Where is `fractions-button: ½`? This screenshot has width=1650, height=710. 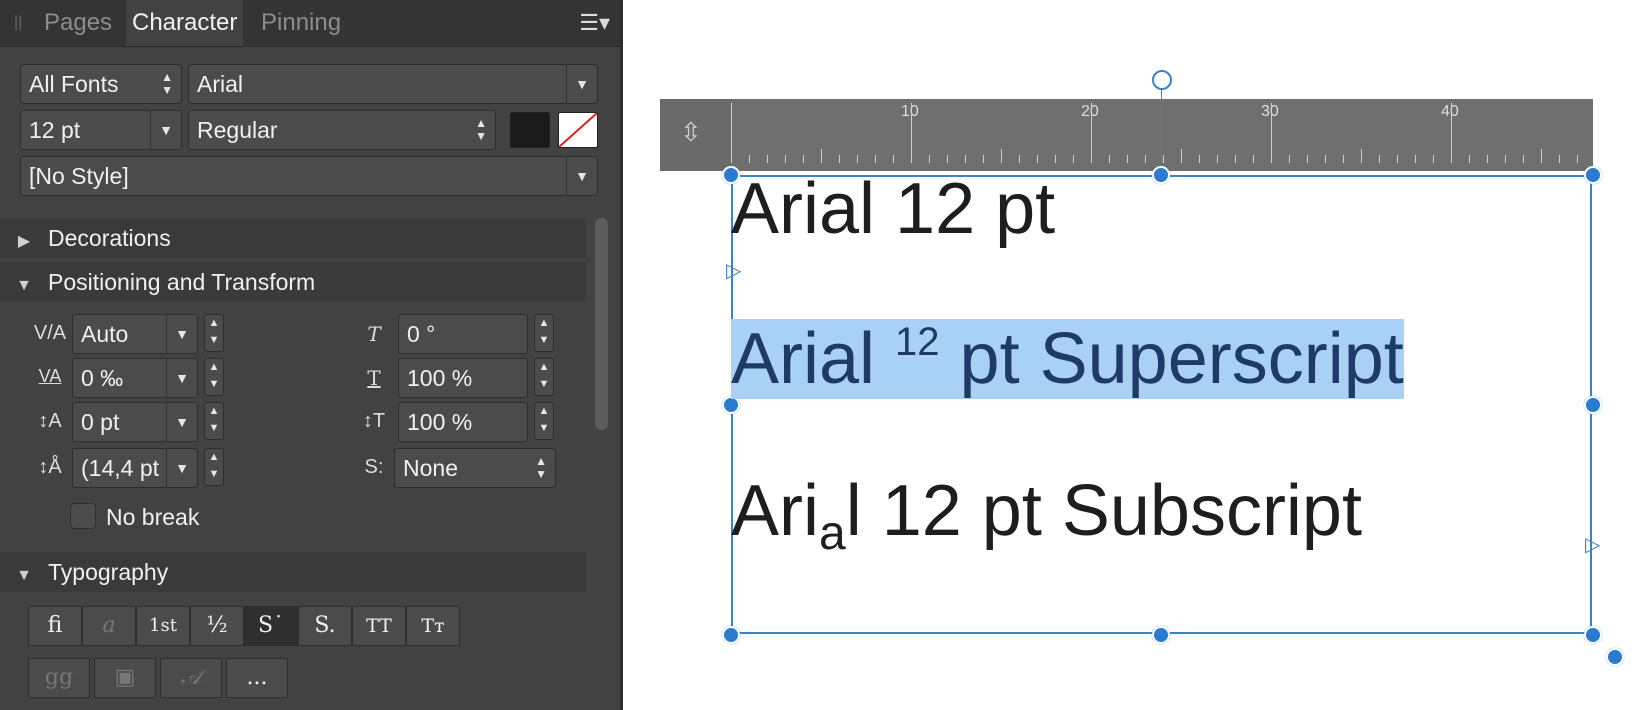 fractions-button: ½ is located at coordinates (217, 626).